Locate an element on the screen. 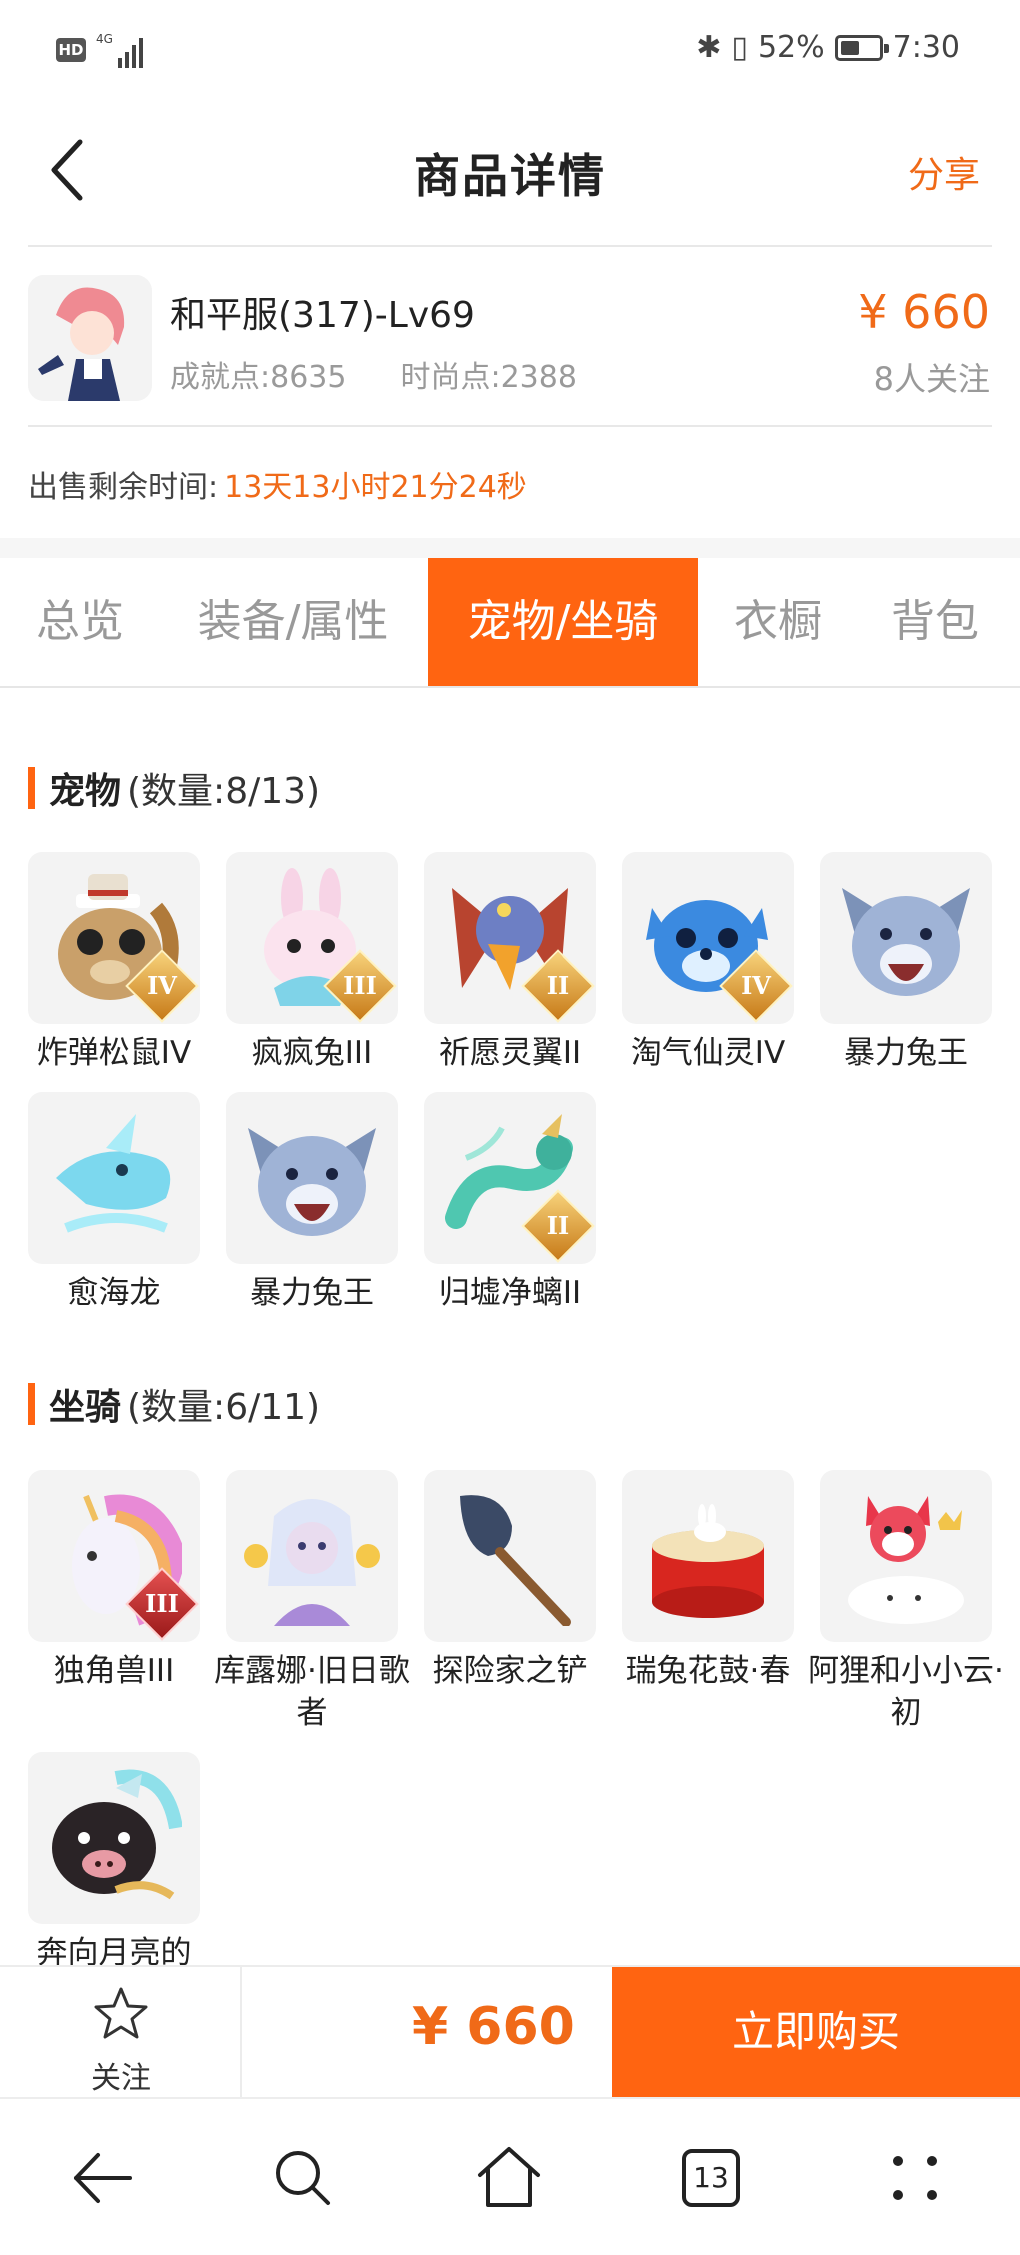  share-button: 分享 is located at coordinates (944, 172).